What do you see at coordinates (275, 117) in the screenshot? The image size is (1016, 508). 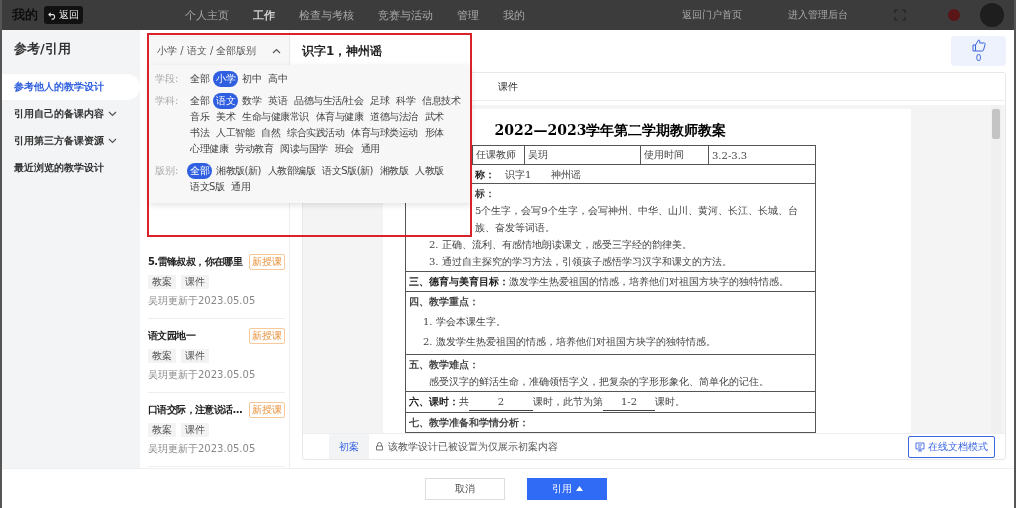 I see `filter-option: 生命与健康常识` at bounding box center [275, 117].